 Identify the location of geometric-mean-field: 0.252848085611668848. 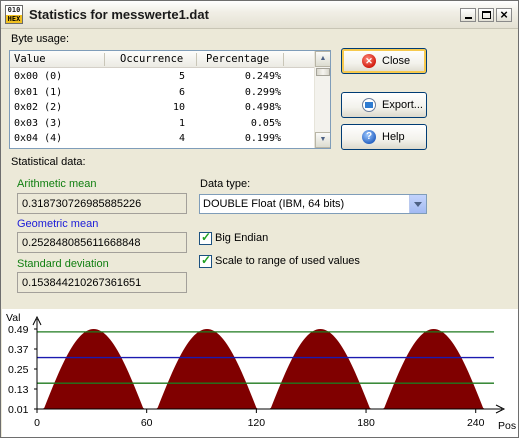
(102, 242).